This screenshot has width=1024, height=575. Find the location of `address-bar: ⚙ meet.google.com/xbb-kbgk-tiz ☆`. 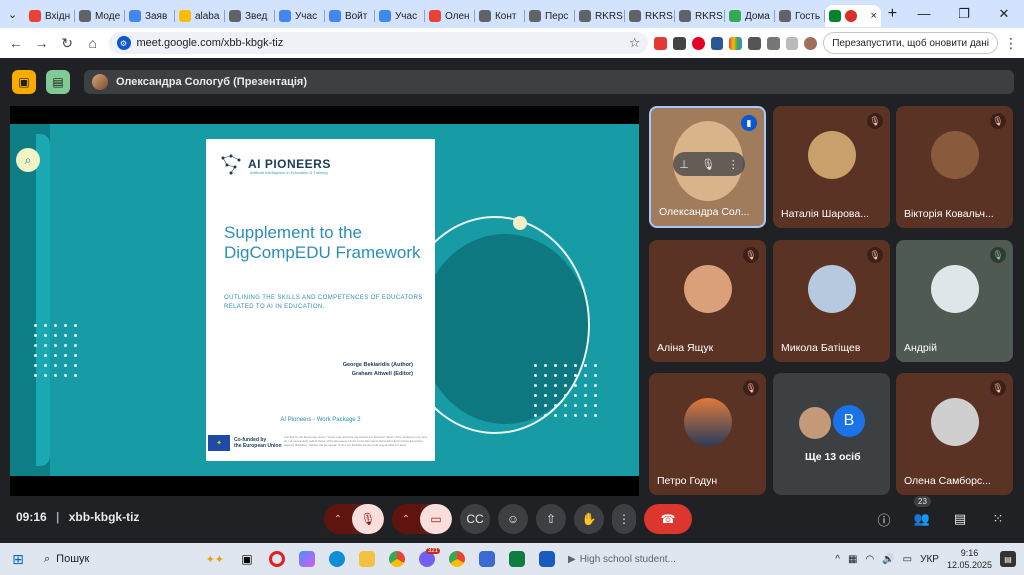

address-bar: ⚙ meet.google.com/xbb-kbgk-tiz ☆ is located at coordinates (378, 43).